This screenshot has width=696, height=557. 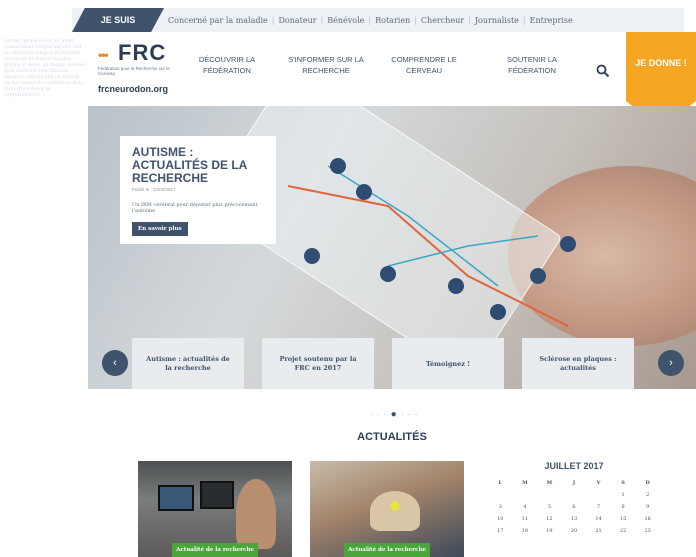 What do you see at coordinates (103, 55) in the screenshot?
I see `logo-dots-icon: •••` at bounding box center [103, 55].